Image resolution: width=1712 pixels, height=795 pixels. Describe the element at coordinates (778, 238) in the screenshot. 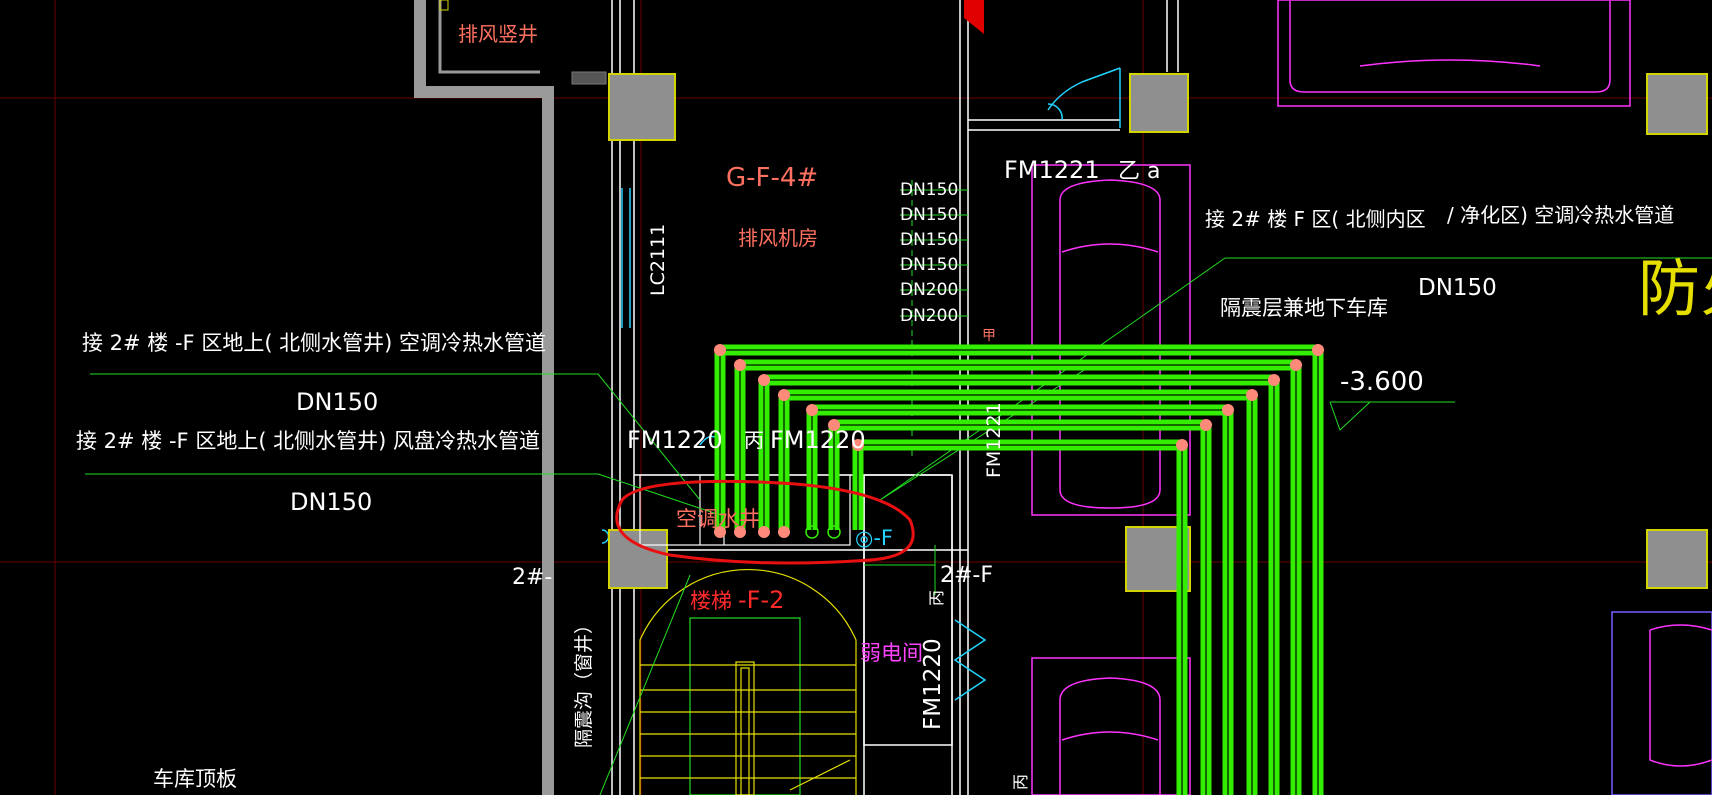

I see `label-exhaust-fan-room: 排风机房` at that location.